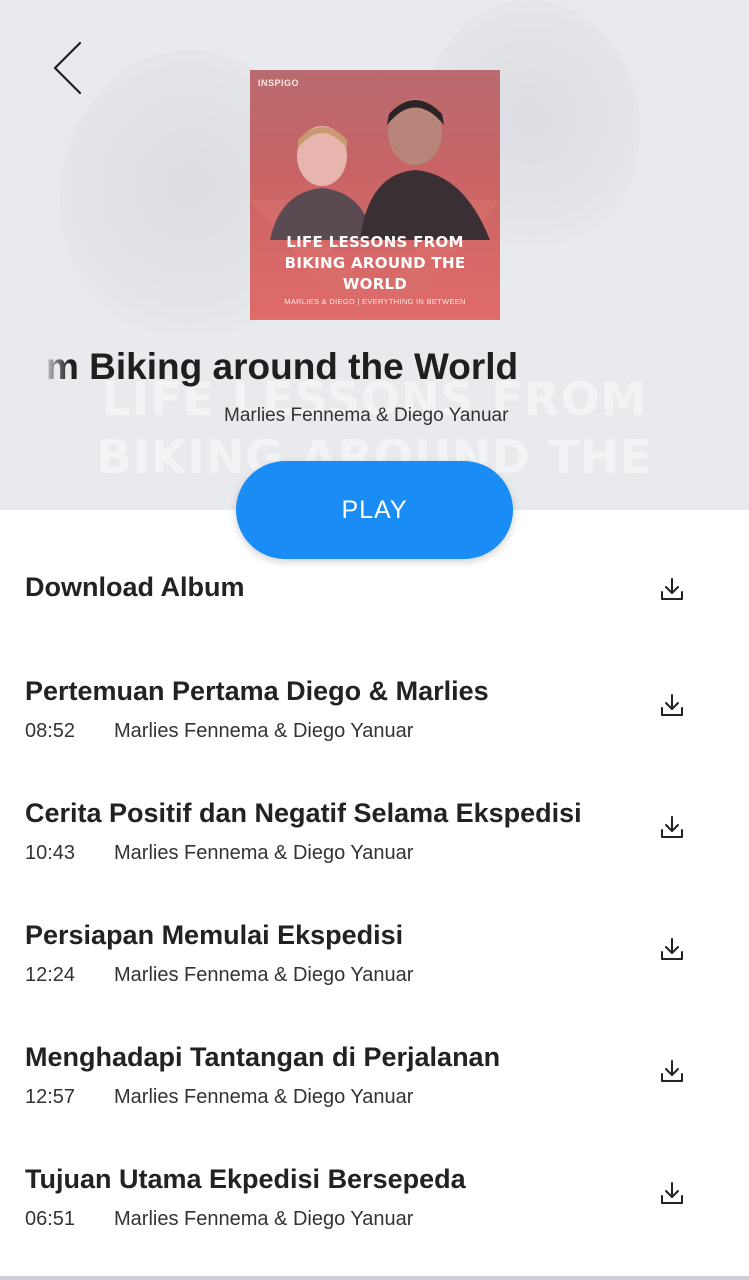  I want to click on track-duration: 12:24, so click(50, 975).